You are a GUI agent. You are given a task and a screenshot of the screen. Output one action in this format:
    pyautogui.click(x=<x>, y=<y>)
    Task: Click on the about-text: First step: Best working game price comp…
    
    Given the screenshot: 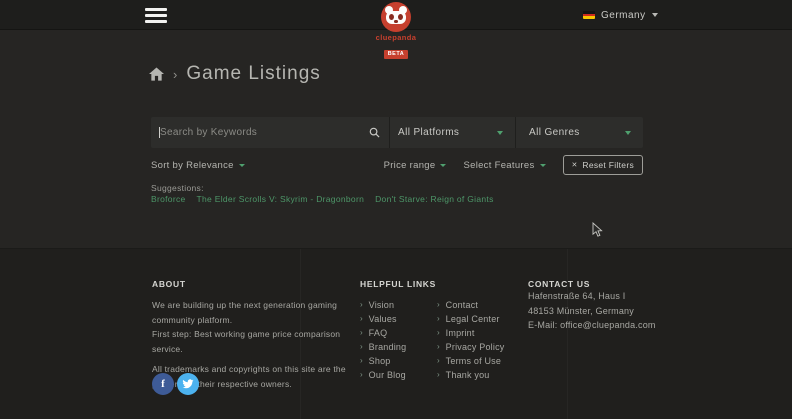 What is the action you would take?
    pyautogui.click(x=246, y=341)
    